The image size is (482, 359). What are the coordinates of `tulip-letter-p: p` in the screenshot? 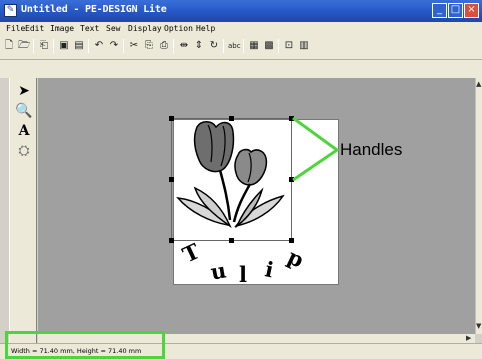 It's located at (296, 258).